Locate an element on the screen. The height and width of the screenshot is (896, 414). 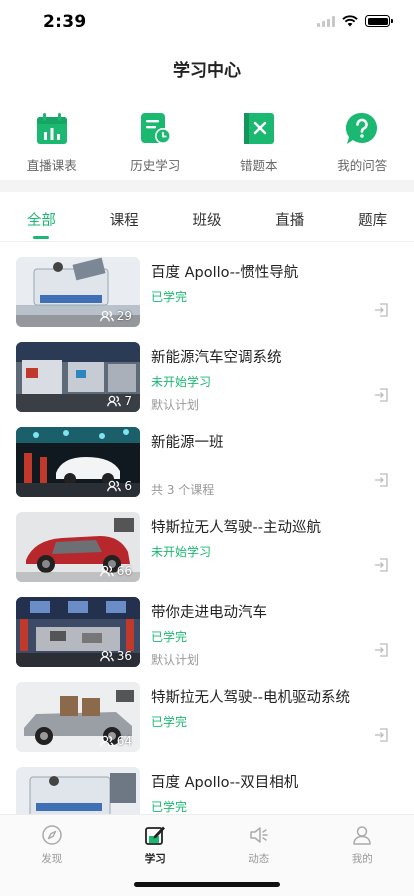
list-item: 29 百度 Apollo--惯性导航 已学完 is located at coordinates (207, 284).